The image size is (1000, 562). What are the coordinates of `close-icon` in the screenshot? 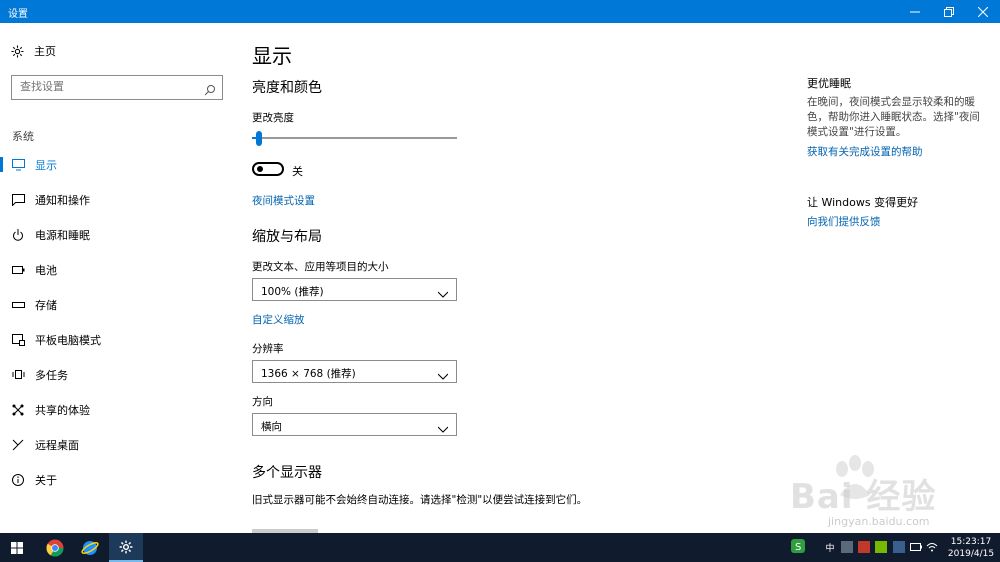 It's located at (983, 11).